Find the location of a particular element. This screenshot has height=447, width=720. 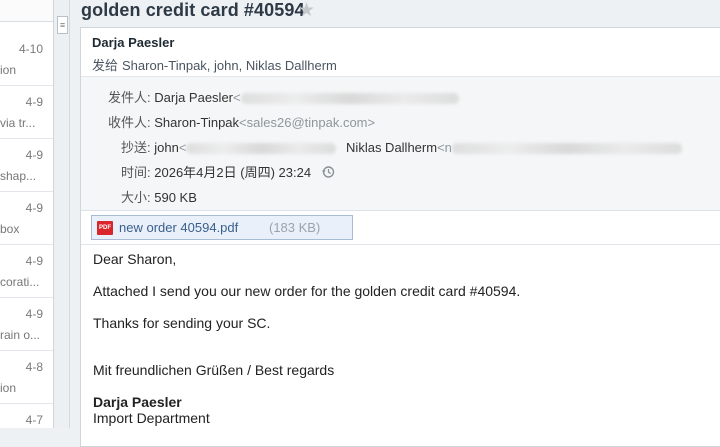

list-menu-icon: ≡ is located at coordinates (62, 25).